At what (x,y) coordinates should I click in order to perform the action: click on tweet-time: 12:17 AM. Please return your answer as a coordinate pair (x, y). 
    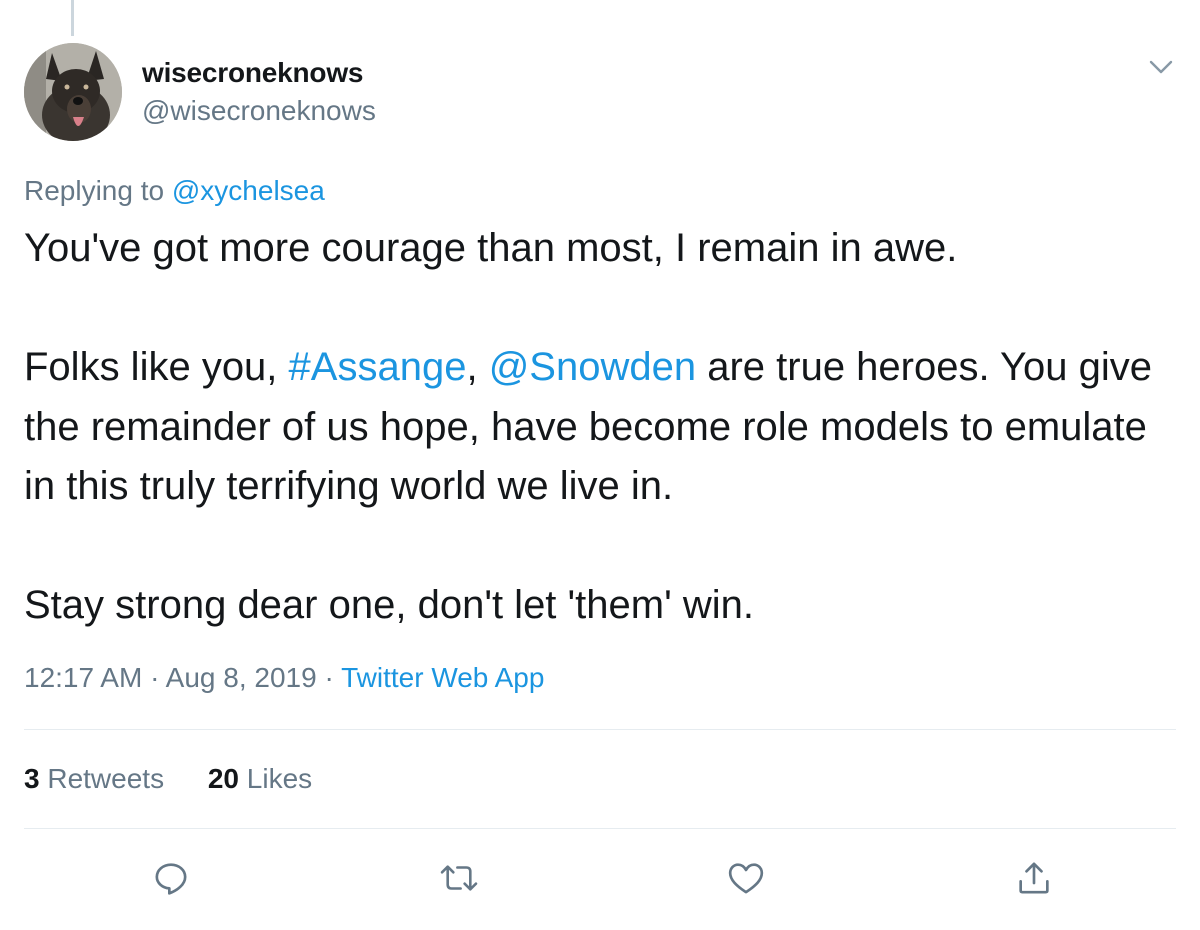
    Looking at the image, I should click on (83, 677).